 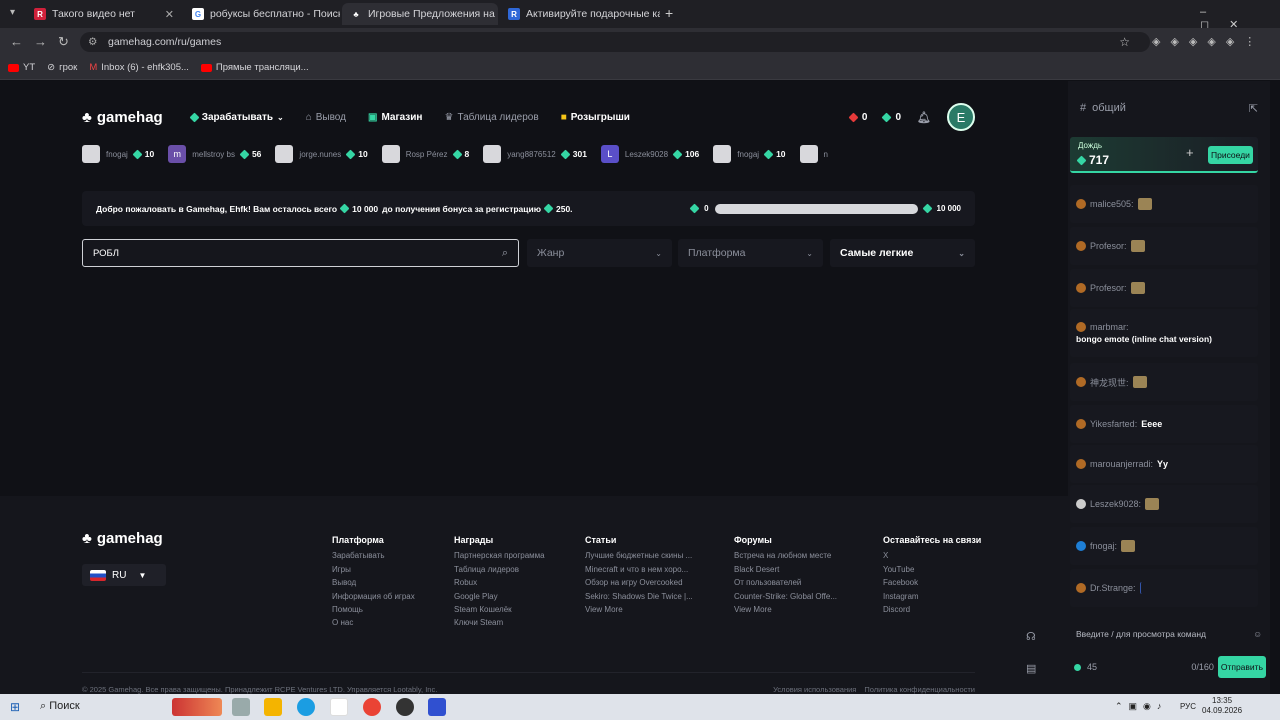 I want to click on chat-username: marbmar:, so click(x=1109, y=327).